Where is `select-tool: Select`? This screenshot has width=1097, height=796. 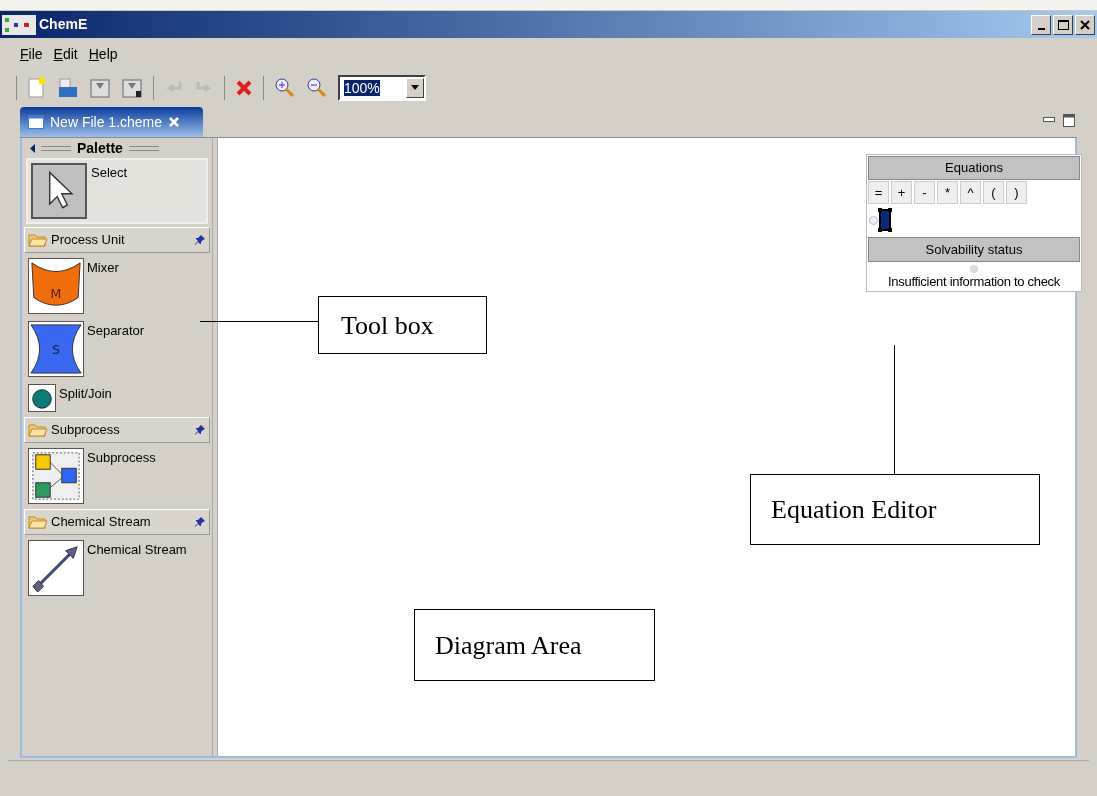
select-tool: Select is located at coordinates (117, 191).